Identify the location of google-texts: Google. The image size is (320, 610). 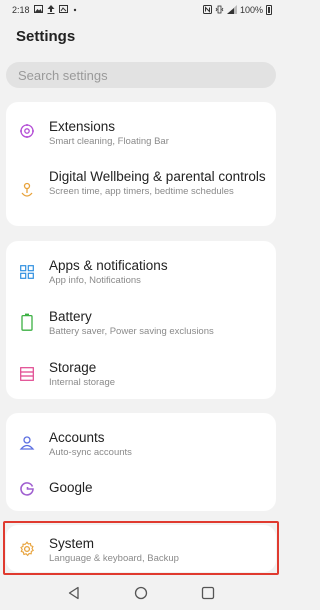
(157, 487).